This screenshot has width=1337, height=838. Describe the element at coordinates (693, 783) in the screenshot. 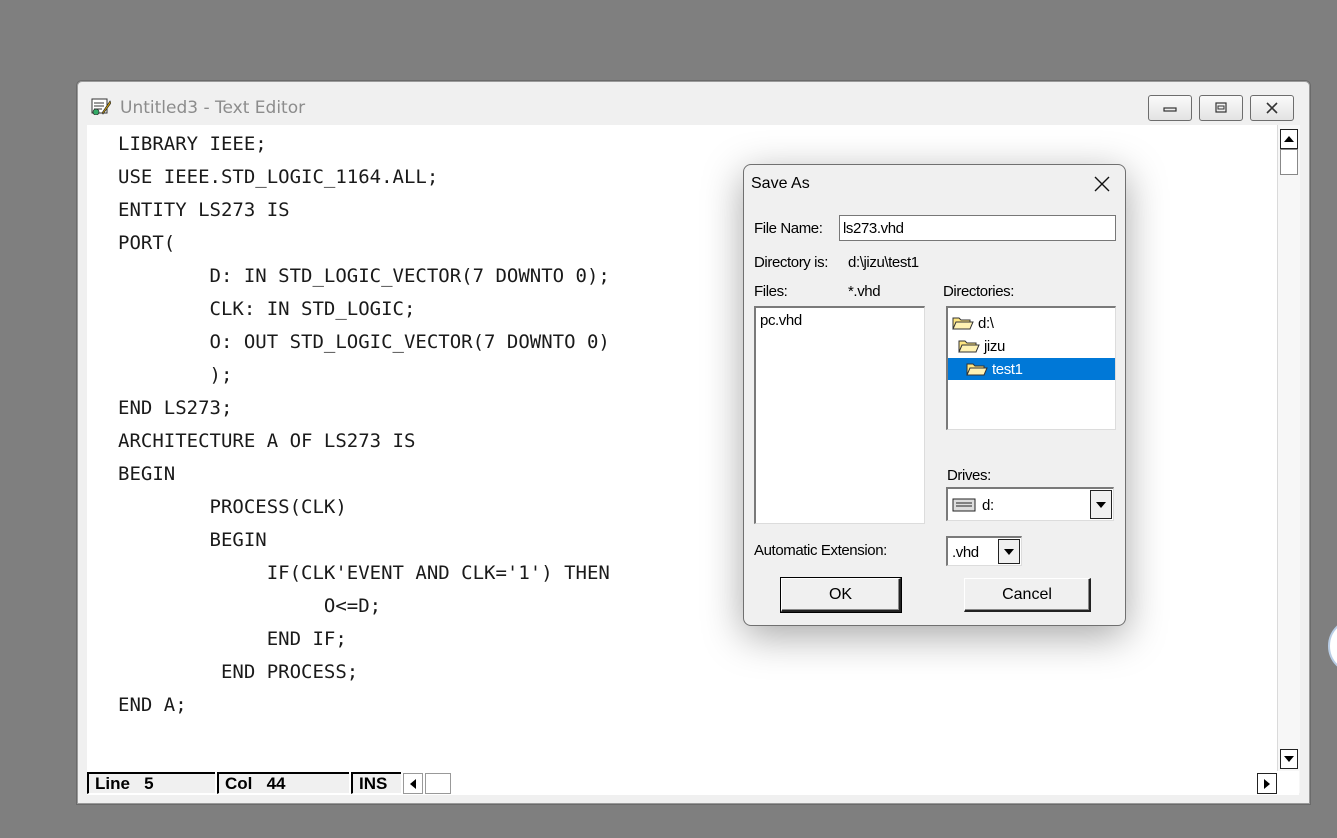

I see `status-bar: Line 5 Col 44 INS` at that location.